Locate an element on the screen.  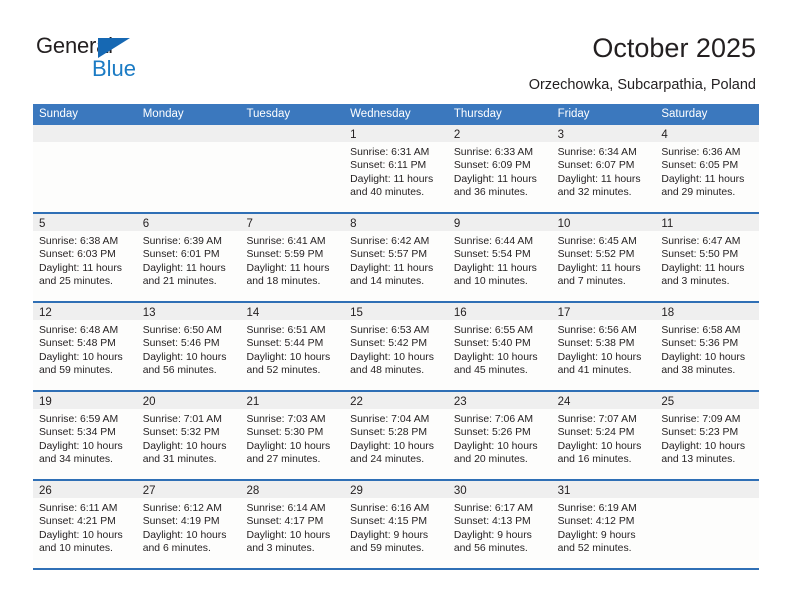
day-number: 18 is located at coordinates (668, 313).